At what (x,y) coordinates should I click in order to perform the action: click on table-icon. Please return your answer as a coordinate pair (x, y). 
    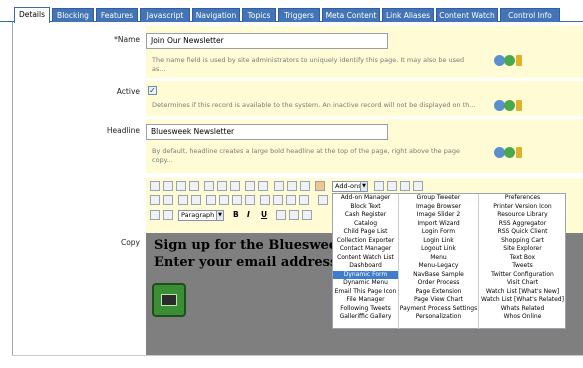
    Looking at the image, I should click on (265, 200).